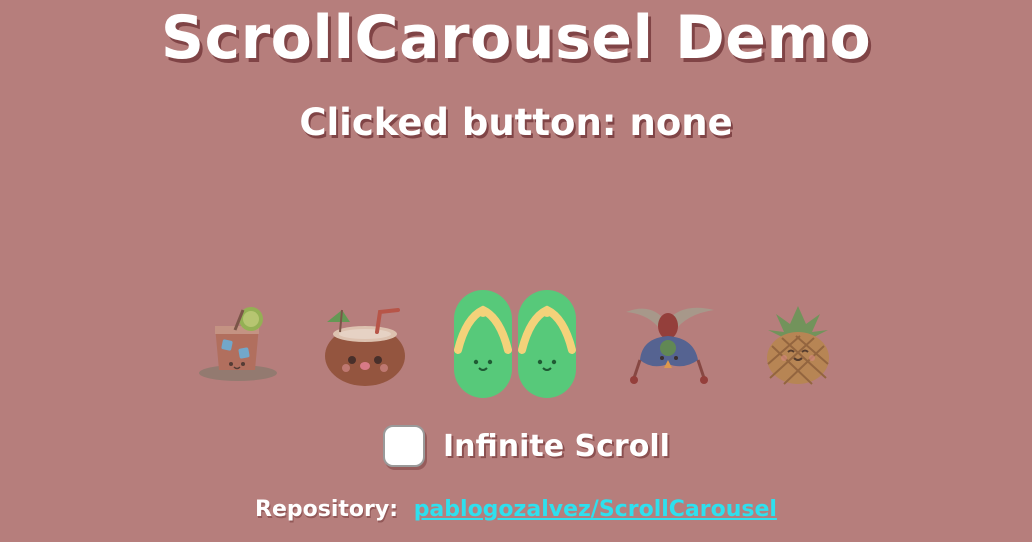  I want to click on carousel-item-flip-flops, so click(515, 345).